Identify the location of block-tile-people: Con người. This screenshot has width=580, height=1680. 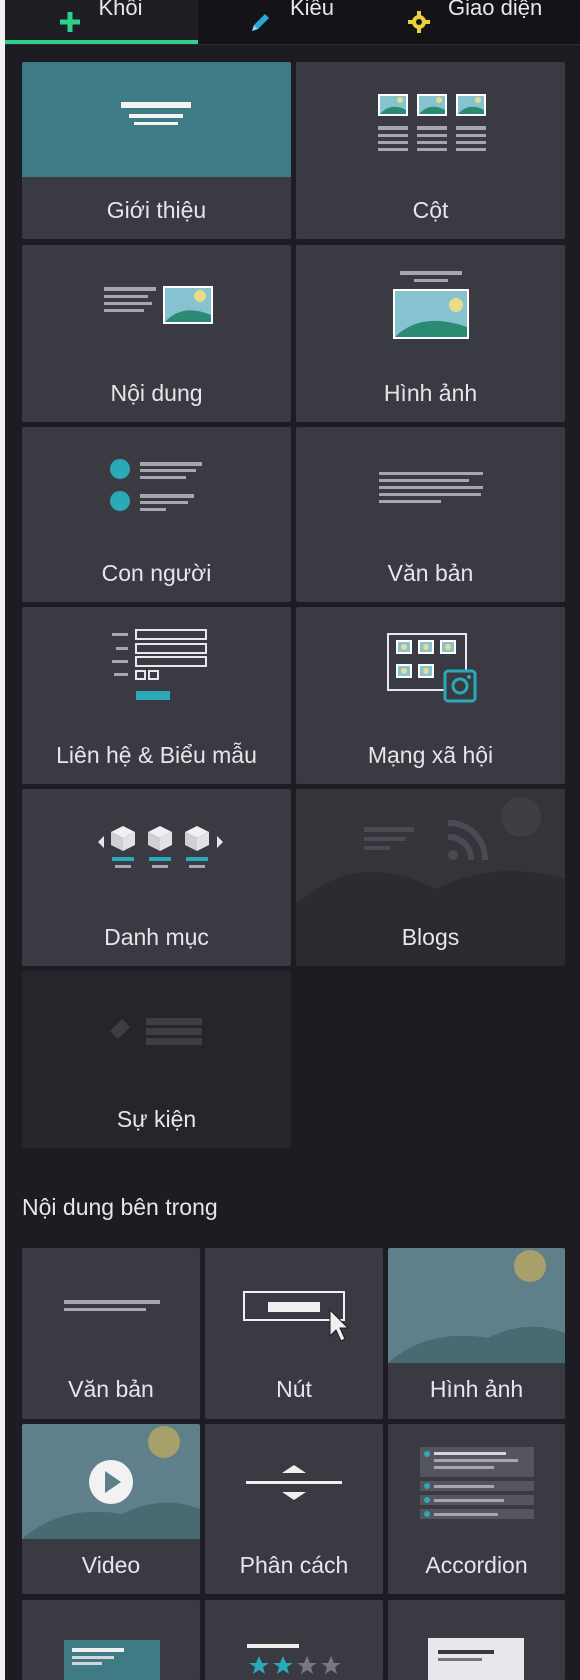
(156, 514).